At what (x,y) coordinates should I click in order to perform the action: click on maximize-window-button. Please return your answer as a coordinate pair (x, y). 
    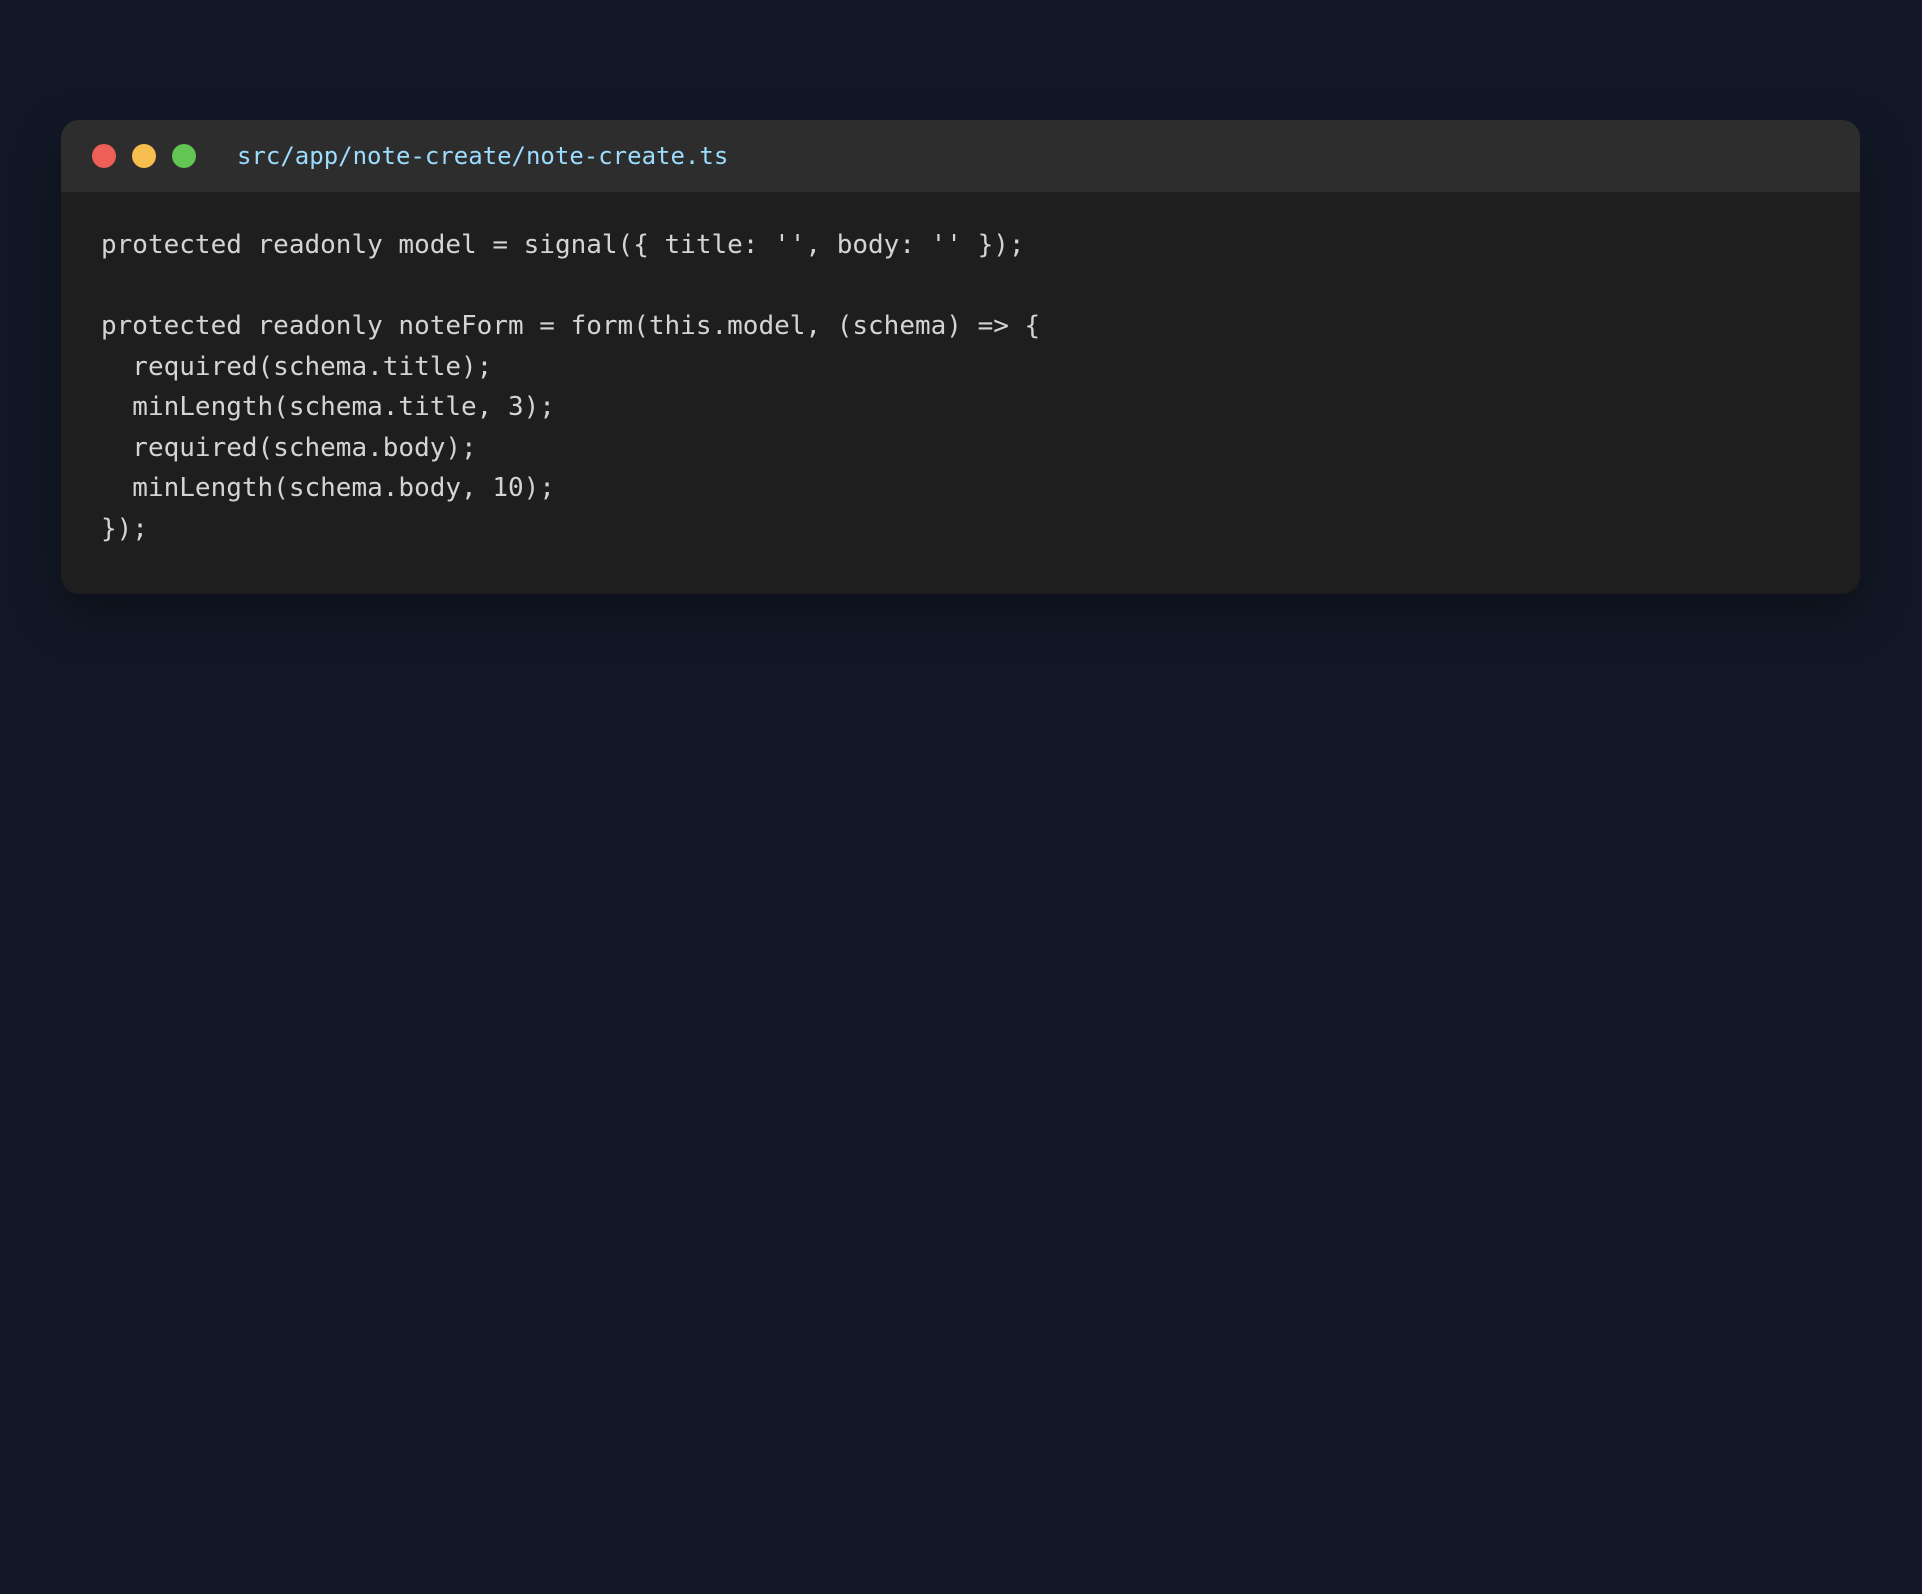
    Looking at the image, I should click on (184, 156).